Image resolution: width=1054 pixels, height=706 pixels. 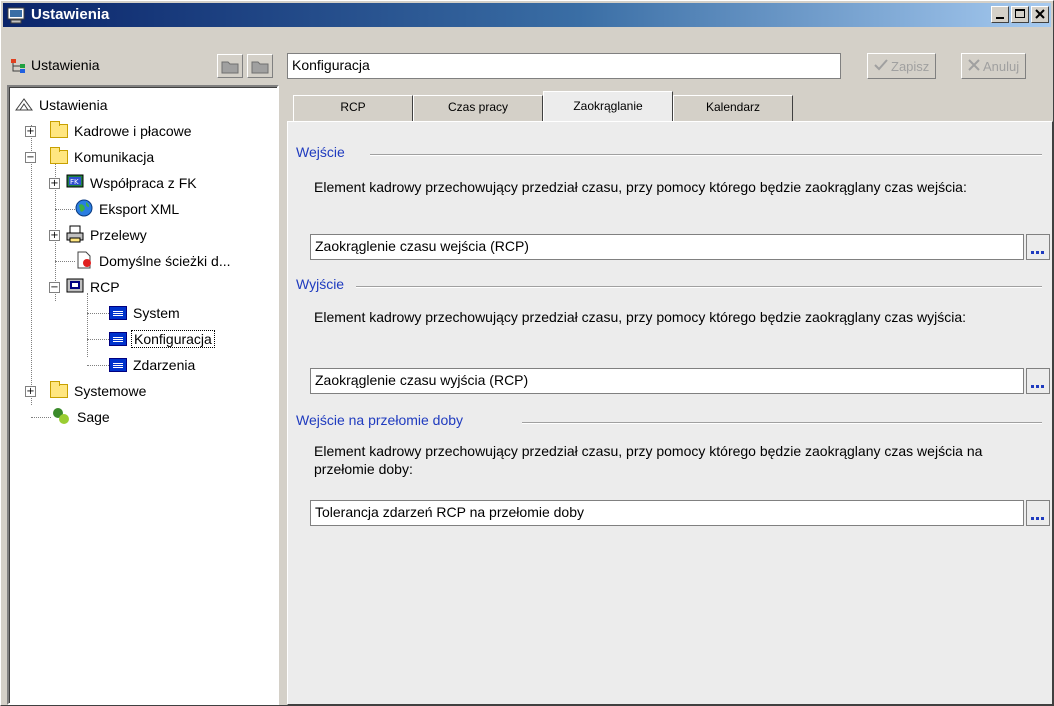 I want to click on wejscie-przelom-doby-browse-button, so click(x=1038, y=513).